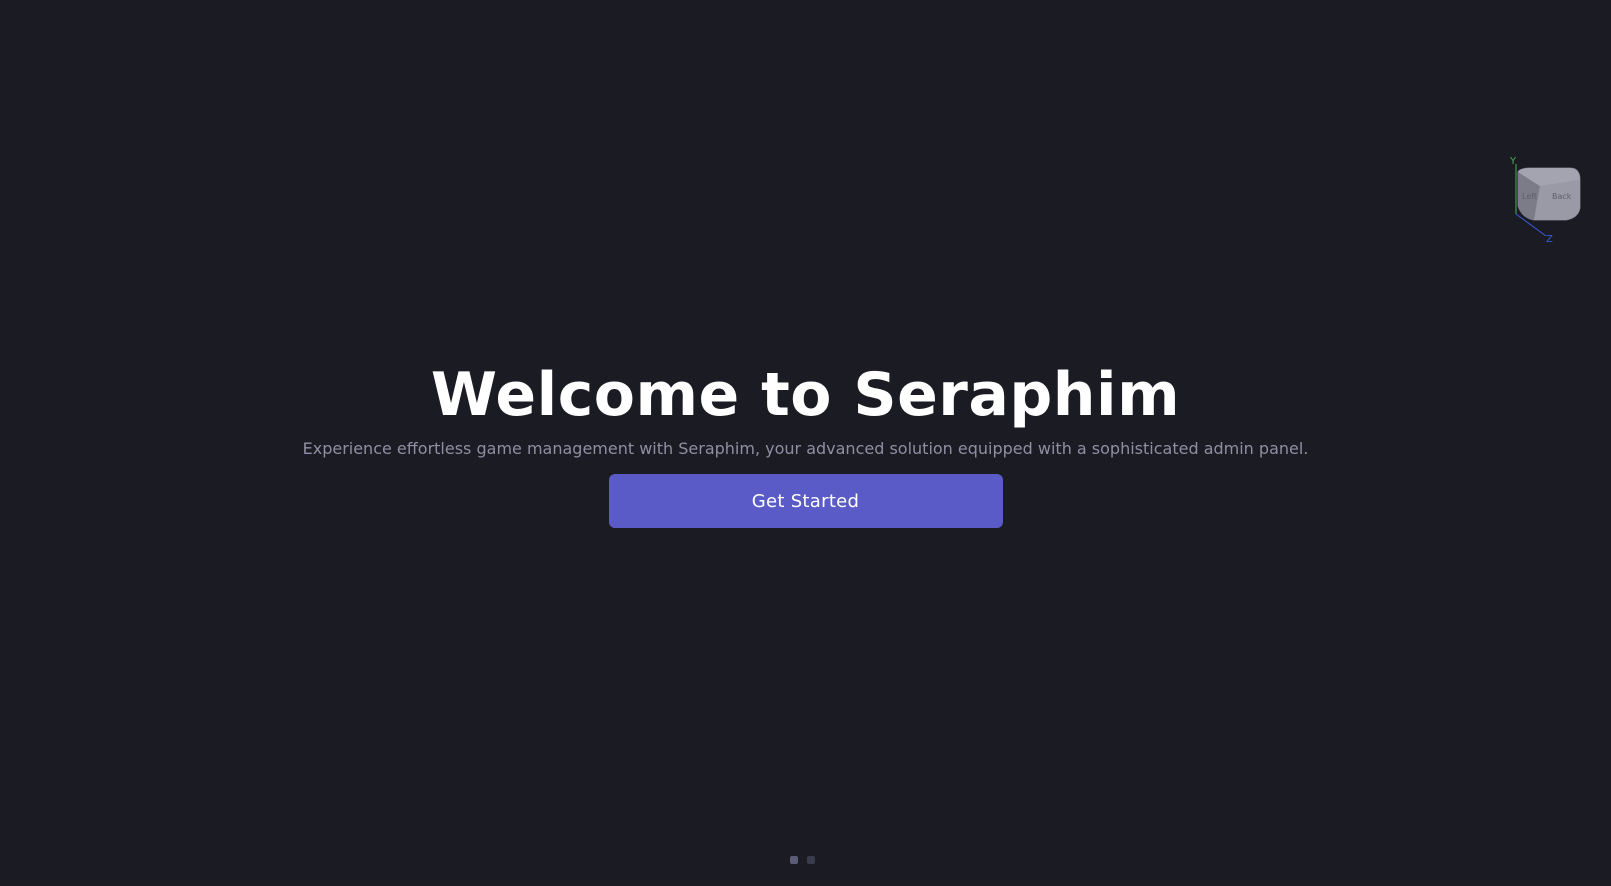 This screenshot has width=1611, height=886. I want to click on orientation-cube-icon: Y Z Left Back, so click(1545, 200).